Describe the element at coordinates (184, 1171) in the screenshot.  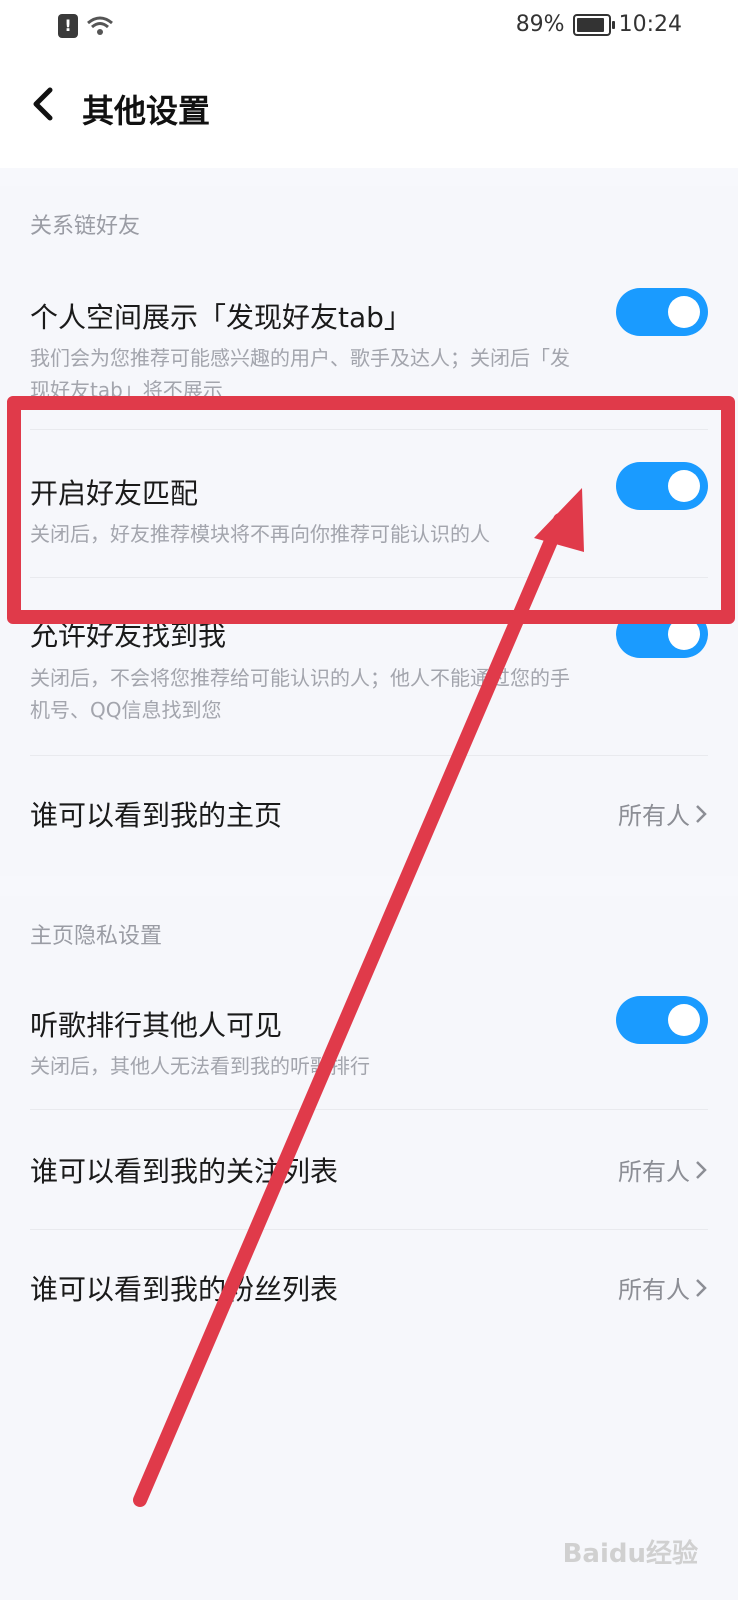
I see `setting-title: 谁可以看到我的关注列表` at that location.